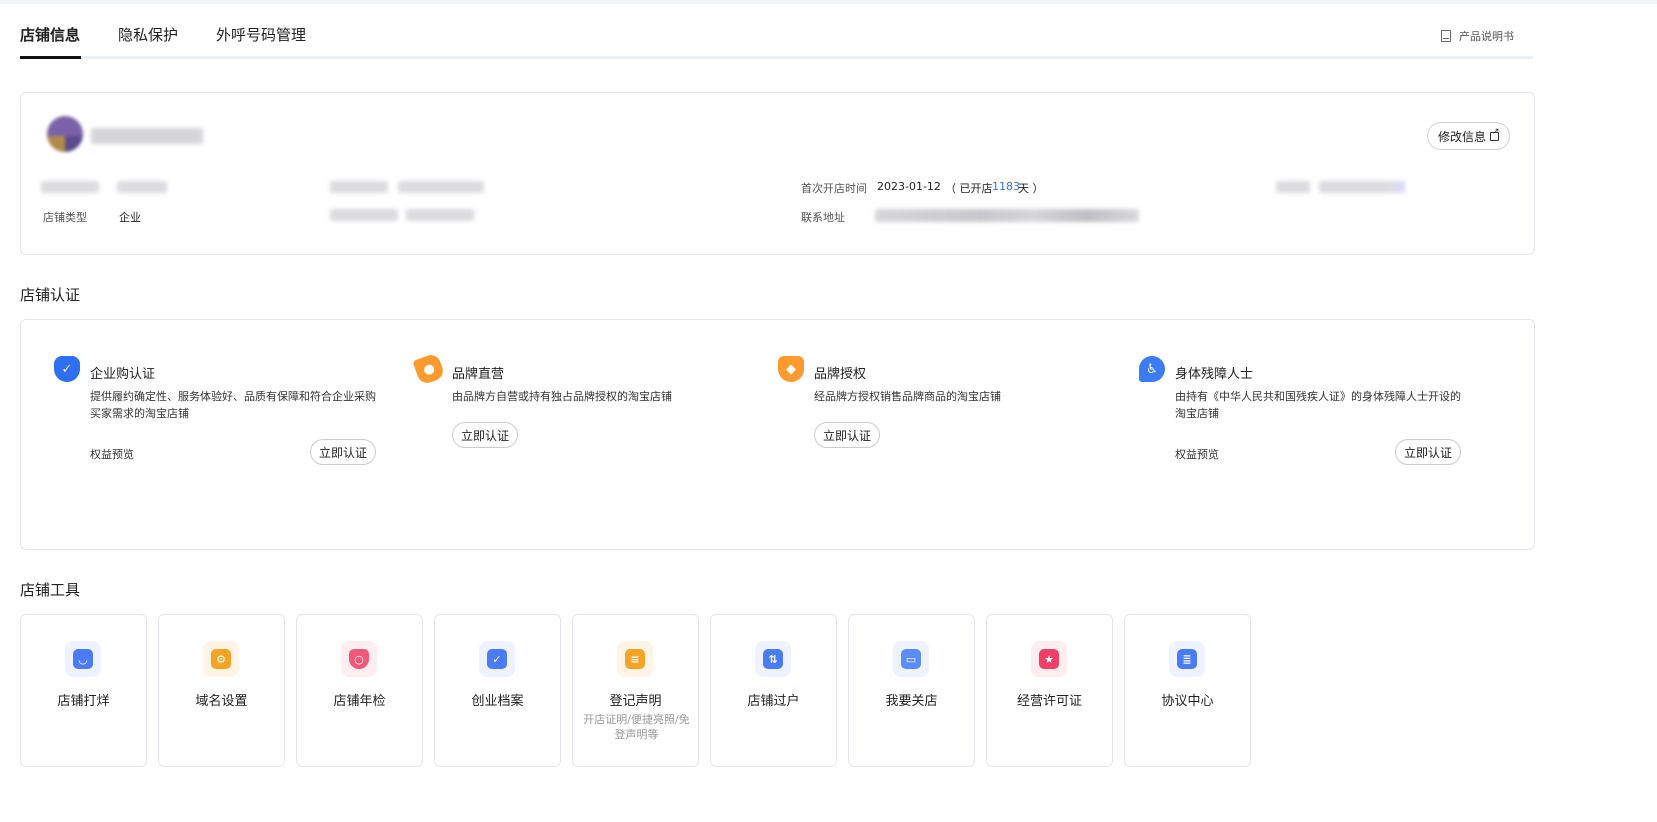  Describe the element at coordinates (50, 57) in the screenshot. I see `active-tab-indicator` at that location.